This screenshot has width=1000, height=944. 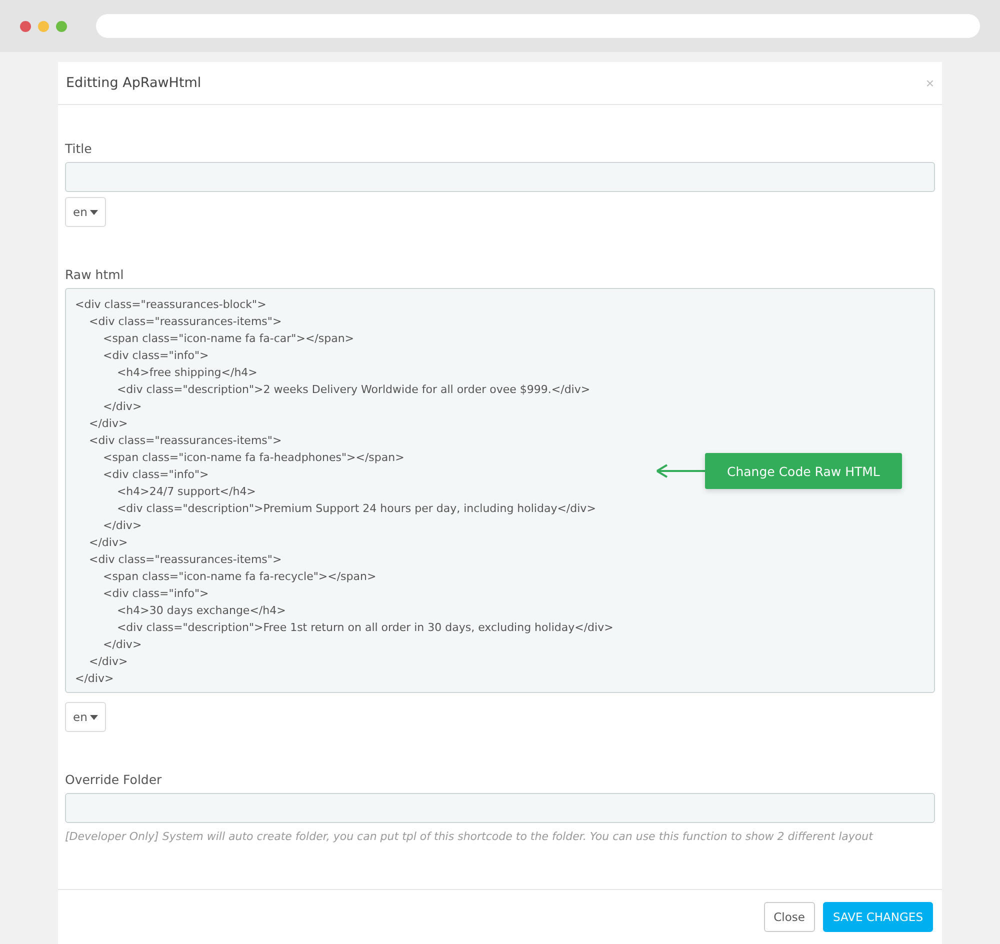 What do you see at coordinates (680, 471) in the screenshot?
I see `arrow-icon` at bounding box center [680, 471].